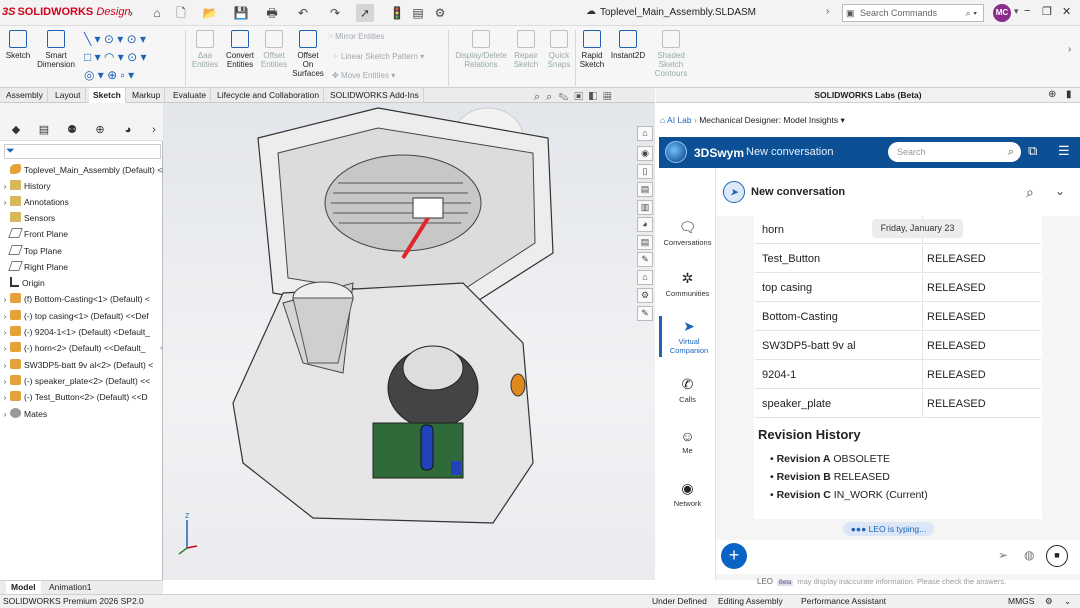 This screenshot has width=1080, height=608. I want to click on display-manager-tab-icon: ◕, so click(128, 130).